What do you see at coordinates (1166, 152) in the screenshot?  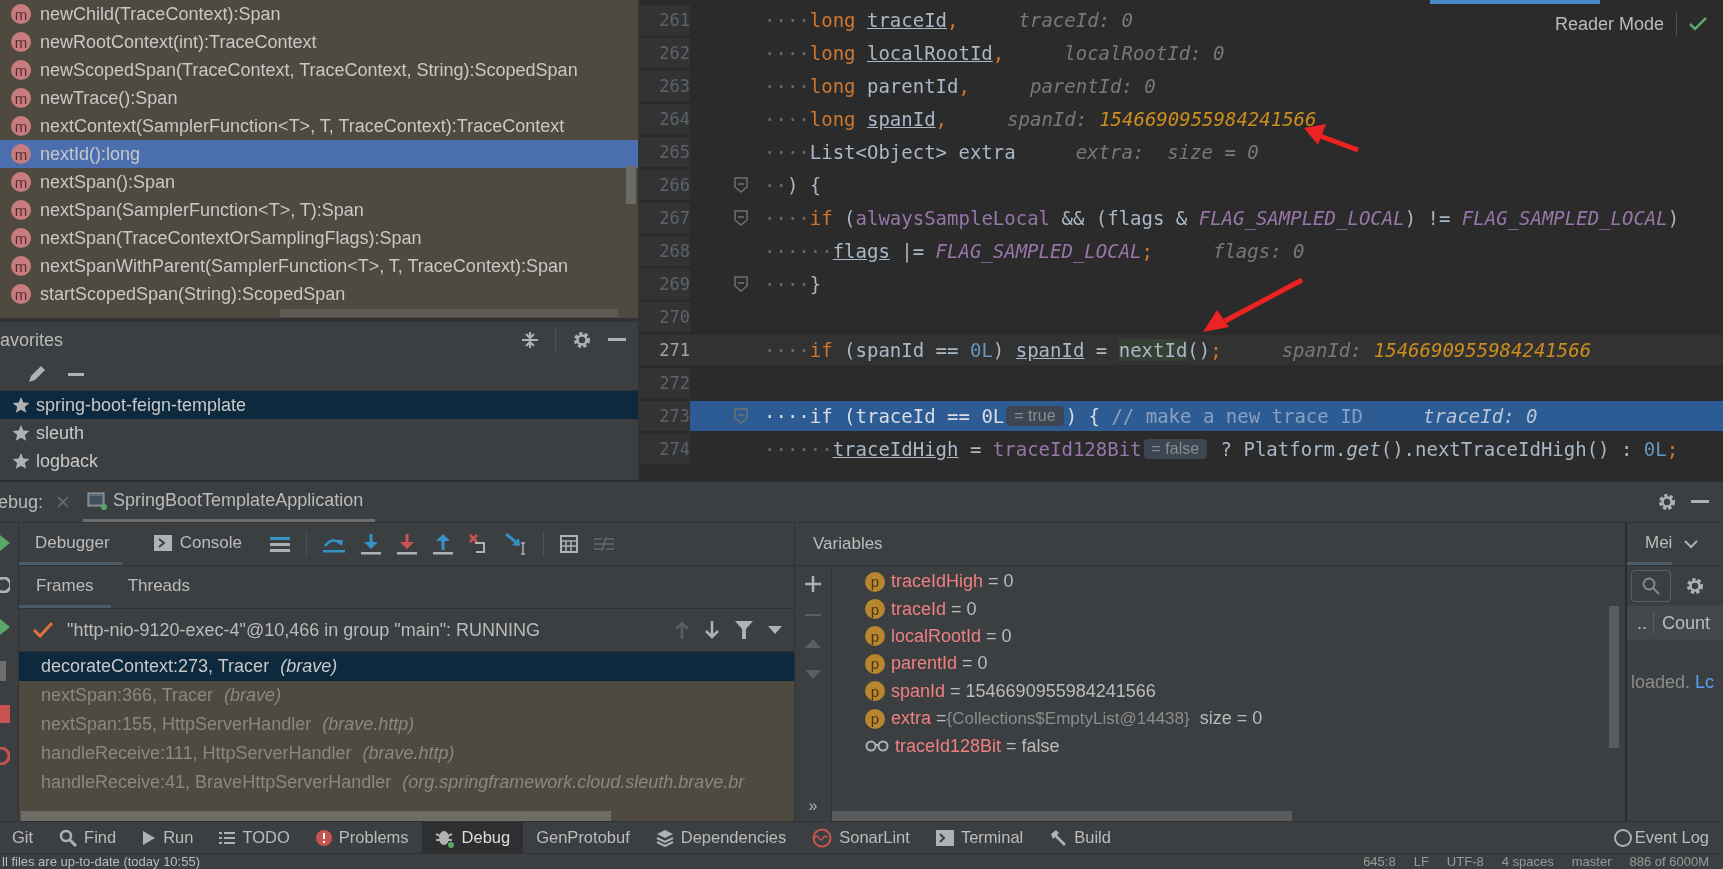 I see `inline-value-hint: extra: size = 0` at bounding box center [1166, 152].